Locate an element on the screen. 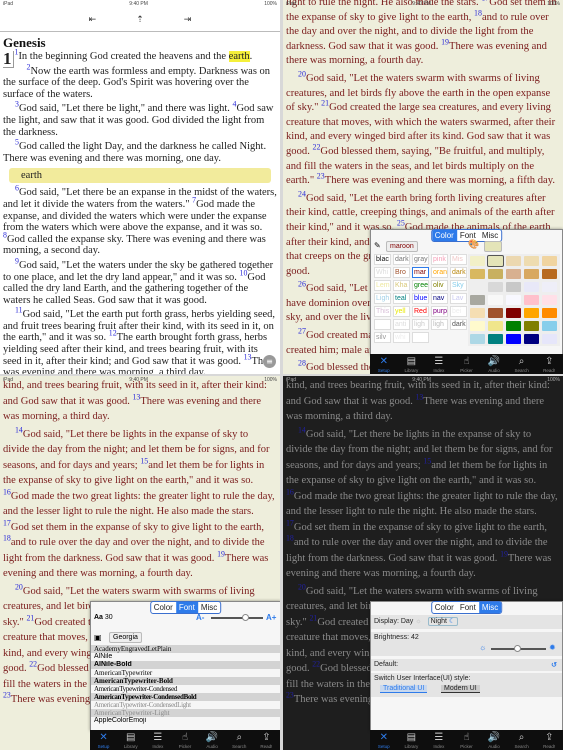 This screenshot has width=563, height=750. font-option: AmericanTypewriter-Light is located at coordinates (185, 713).